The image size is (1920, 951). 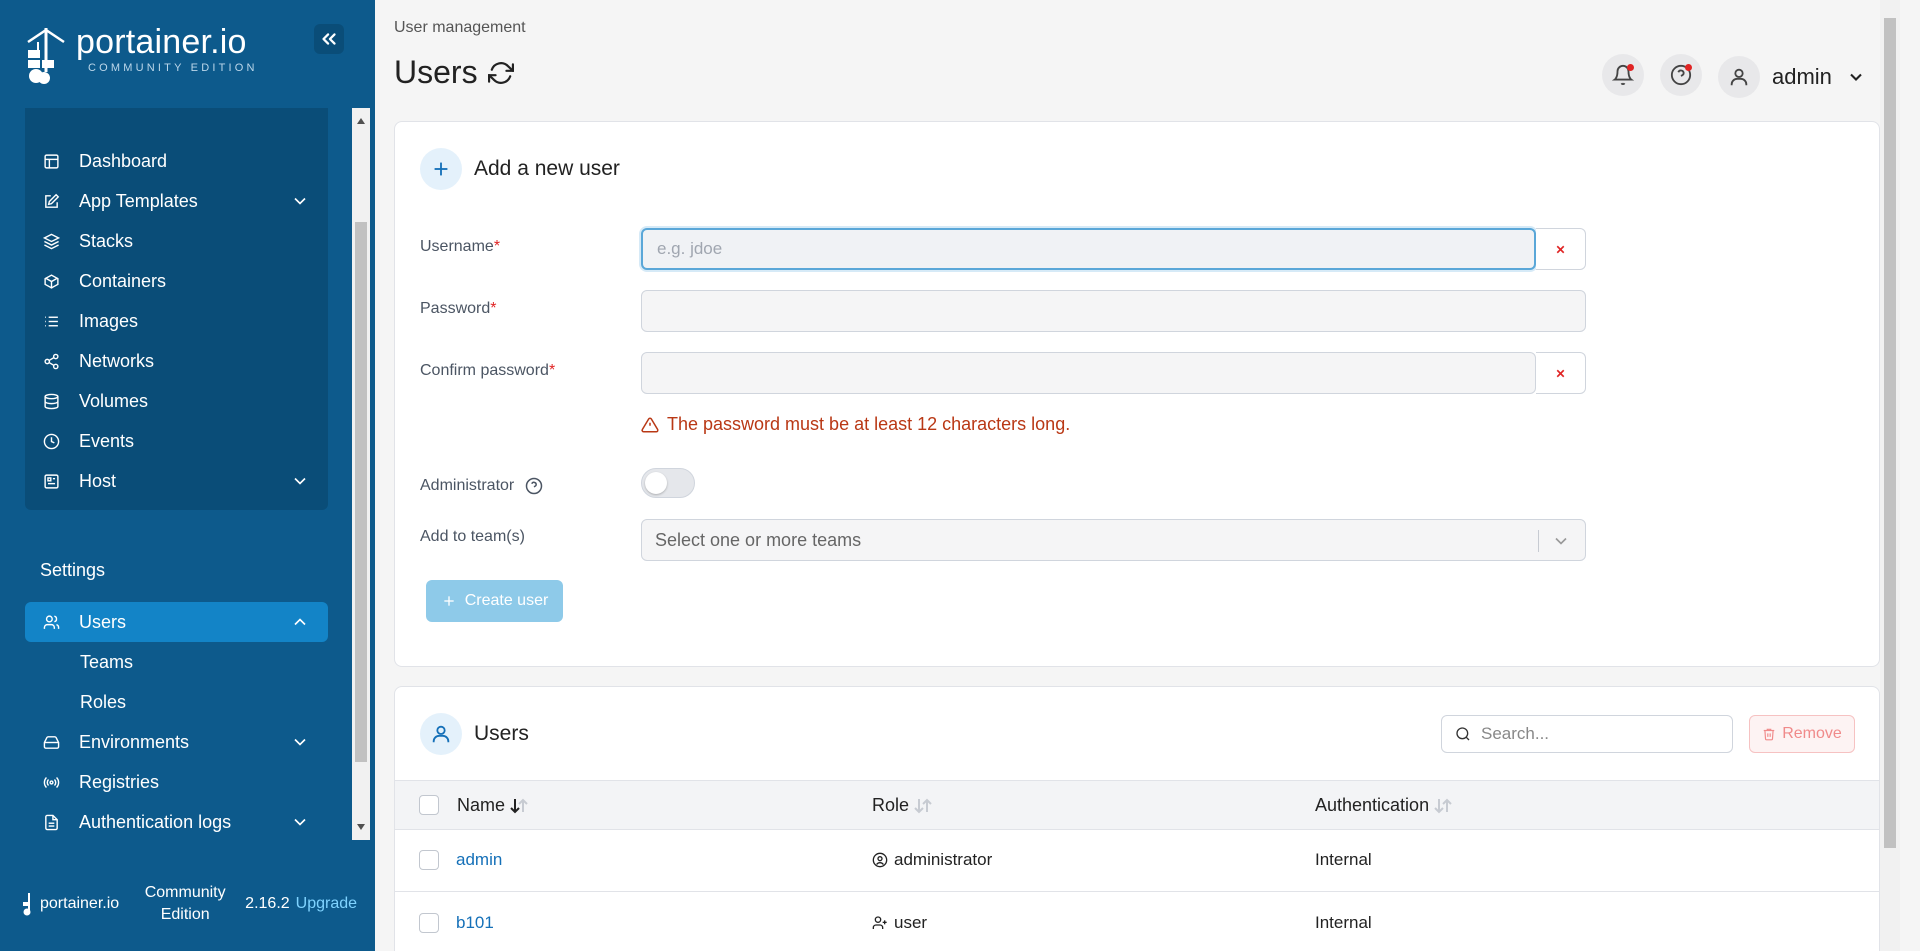 I want to click on upgrade-link: Upgrade, so click(x=326, y=904).